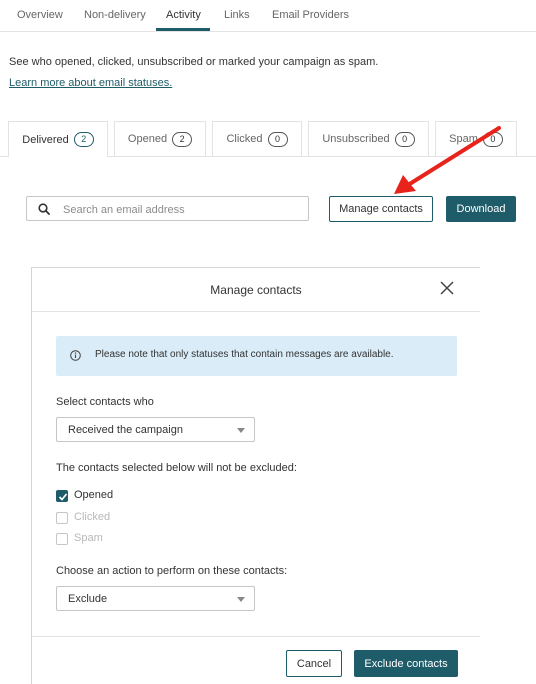  Describe the element at coordinates (314, 663) in the screenshot. I see `cancel-button: Cancel` at that location.